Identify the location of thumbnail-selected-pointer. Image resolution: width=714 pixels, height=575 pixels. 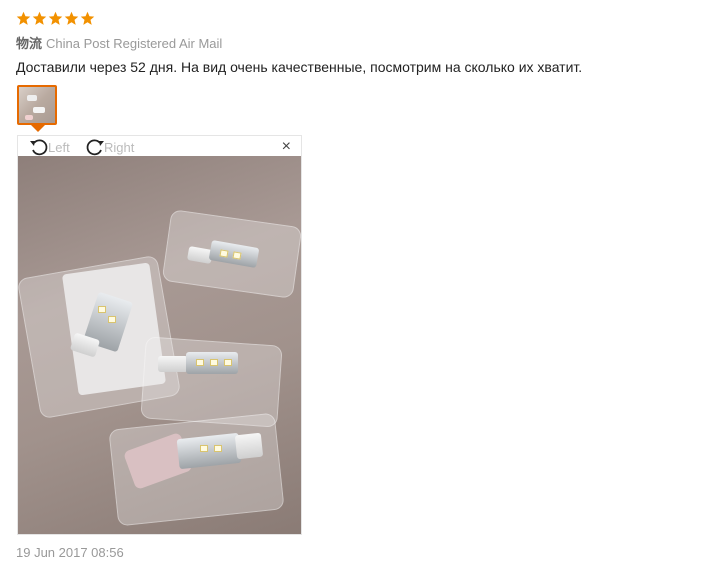
(38, 128).